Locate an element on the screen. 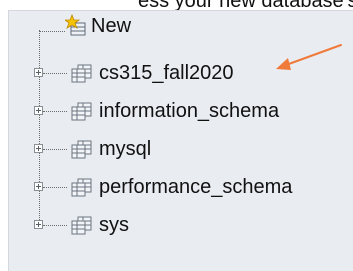 This screenshot has height=271, width=353. database-name: sys is located at coordinates (114, 225).